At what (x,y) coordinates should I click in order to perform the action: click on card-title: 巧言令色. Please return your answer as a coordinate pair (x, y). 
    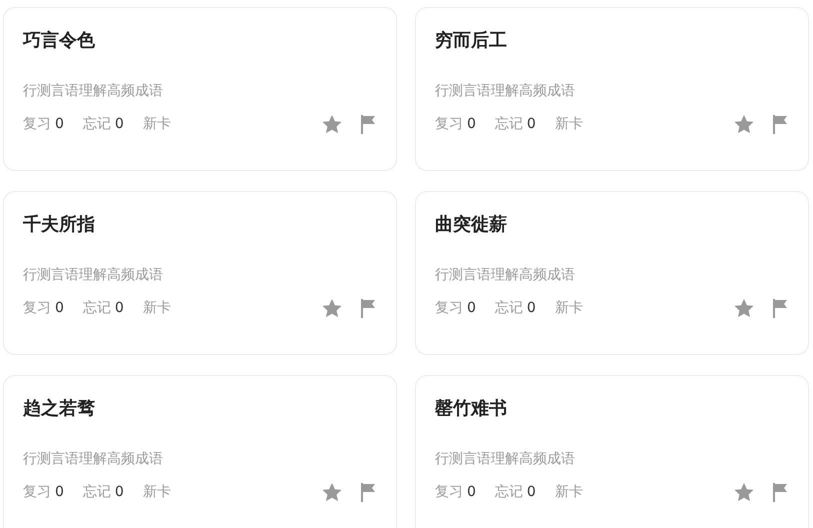
    Looking at the image, I should click on (59, 41).